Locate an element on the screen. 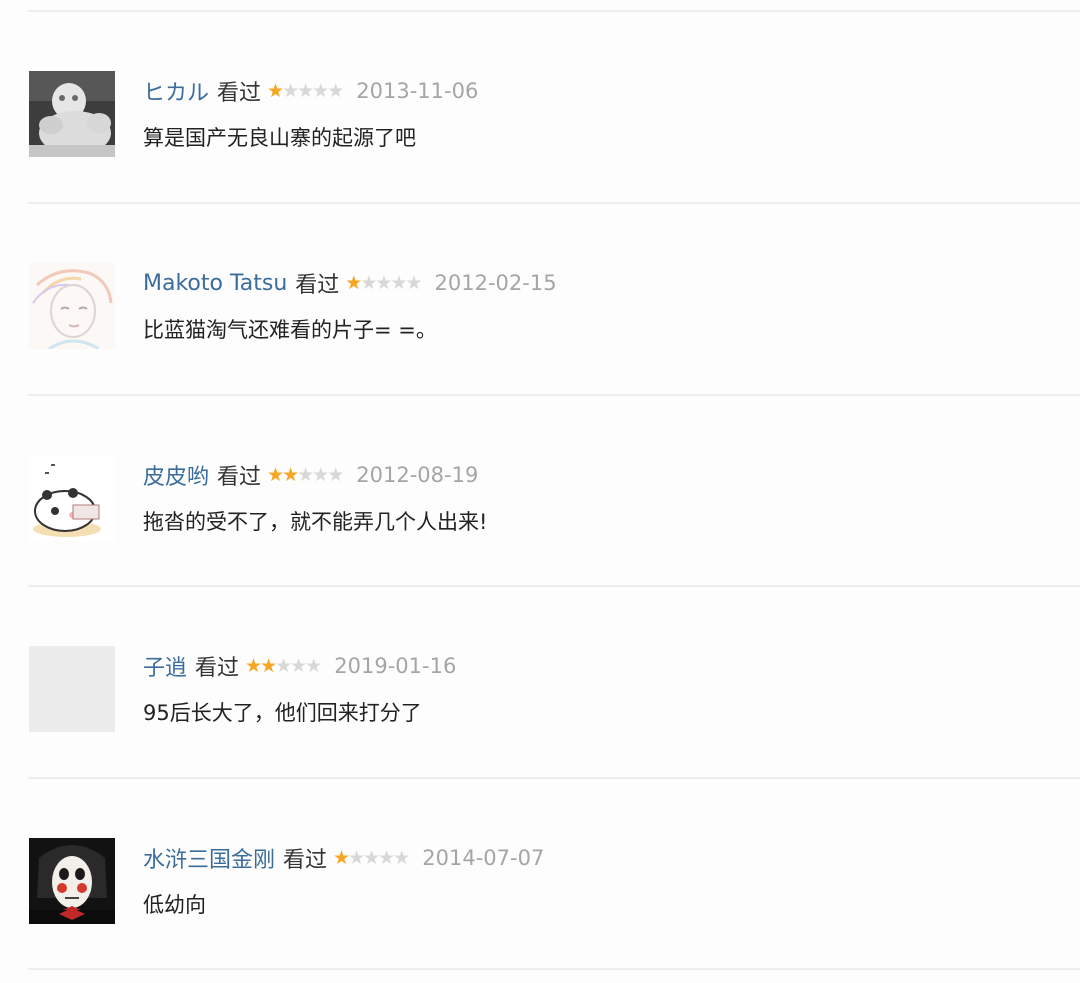 This screenshot has width=1080, height=983. anime-sketch-avatar-icon is located at coordinates (72, 306).